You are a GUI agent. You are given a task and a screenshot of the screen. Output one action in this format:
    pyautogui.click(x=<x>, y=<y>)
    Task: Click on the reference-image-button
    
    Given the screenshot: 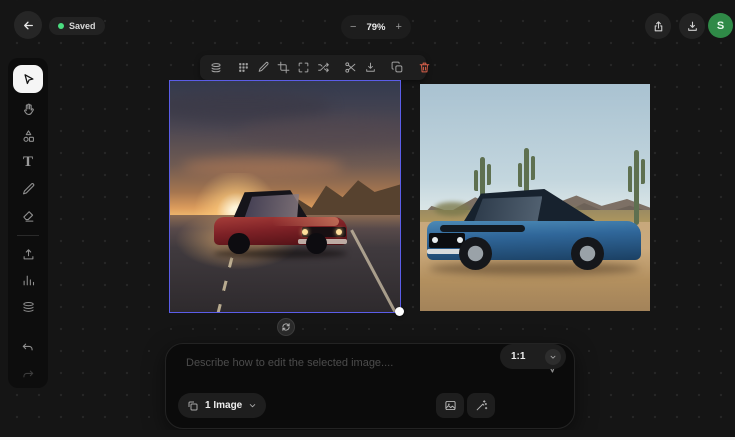 What is the action you would take?
    pyautogui.click(x=450, y=405)
    